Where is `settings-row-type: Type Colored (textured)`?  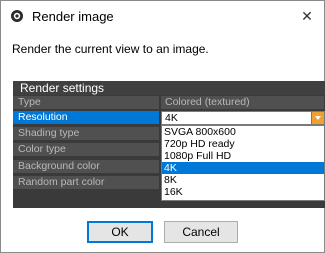
settings-row-type: Type Colored (textured) is located at coordinates (169, 102).